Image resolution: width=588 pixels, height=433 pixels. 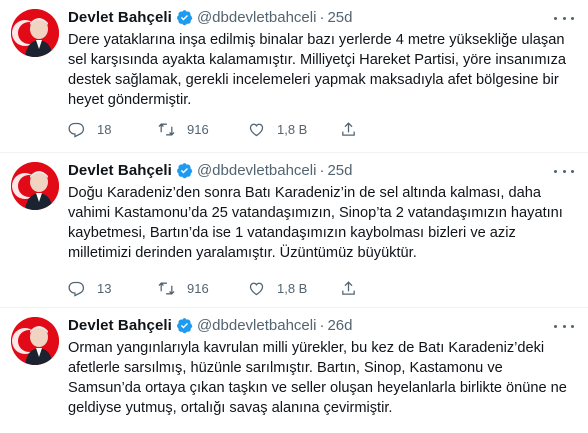 What do you see at coordinates (113, 129) in the screenshot?
I see `reply-button: 18` at bounding box center [113, 129].